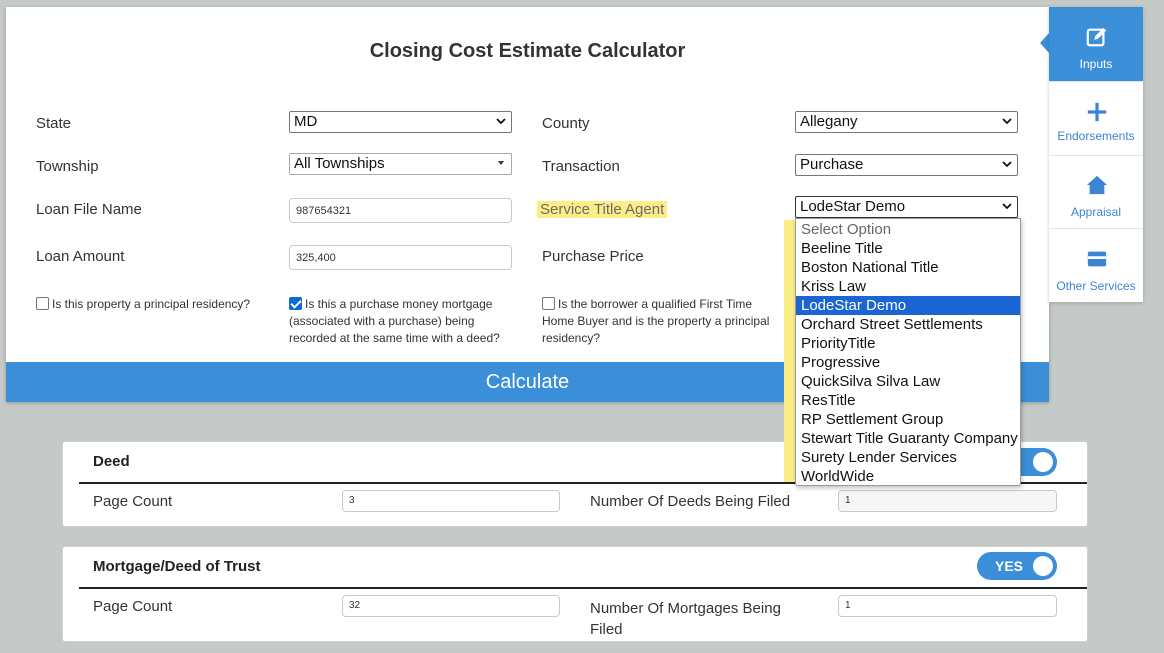  I want to click on mortgage-page-count-input: 32, so click(451, 606).